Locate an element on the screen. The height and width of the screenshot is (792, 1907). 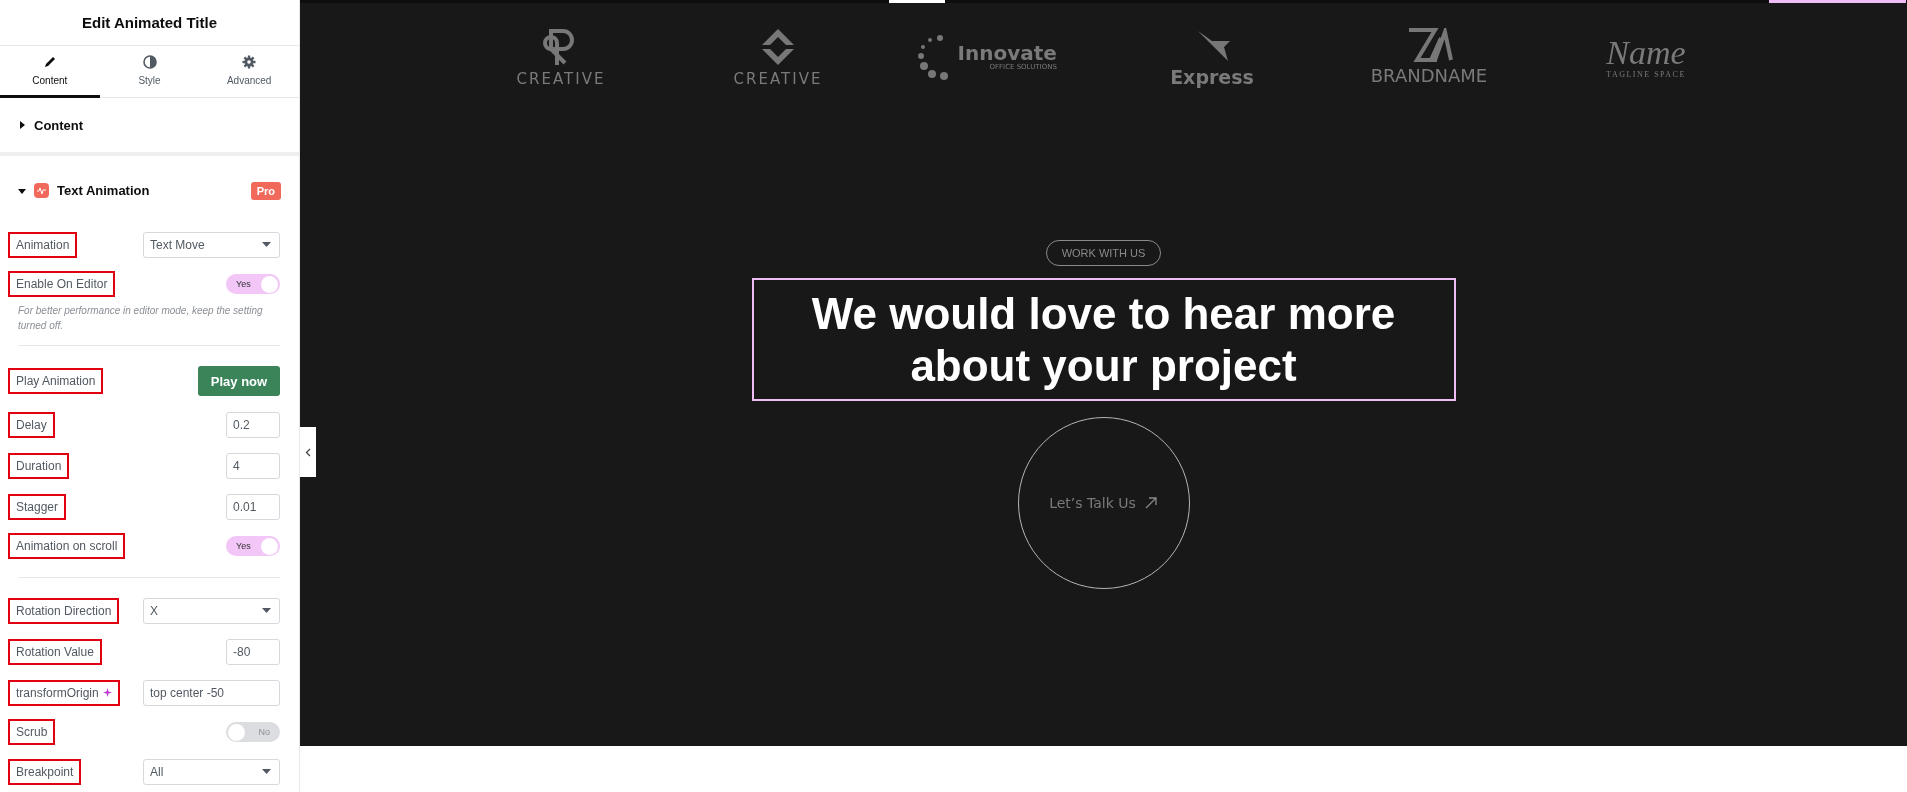
collapse-handle is located at coordinates (308, 452).